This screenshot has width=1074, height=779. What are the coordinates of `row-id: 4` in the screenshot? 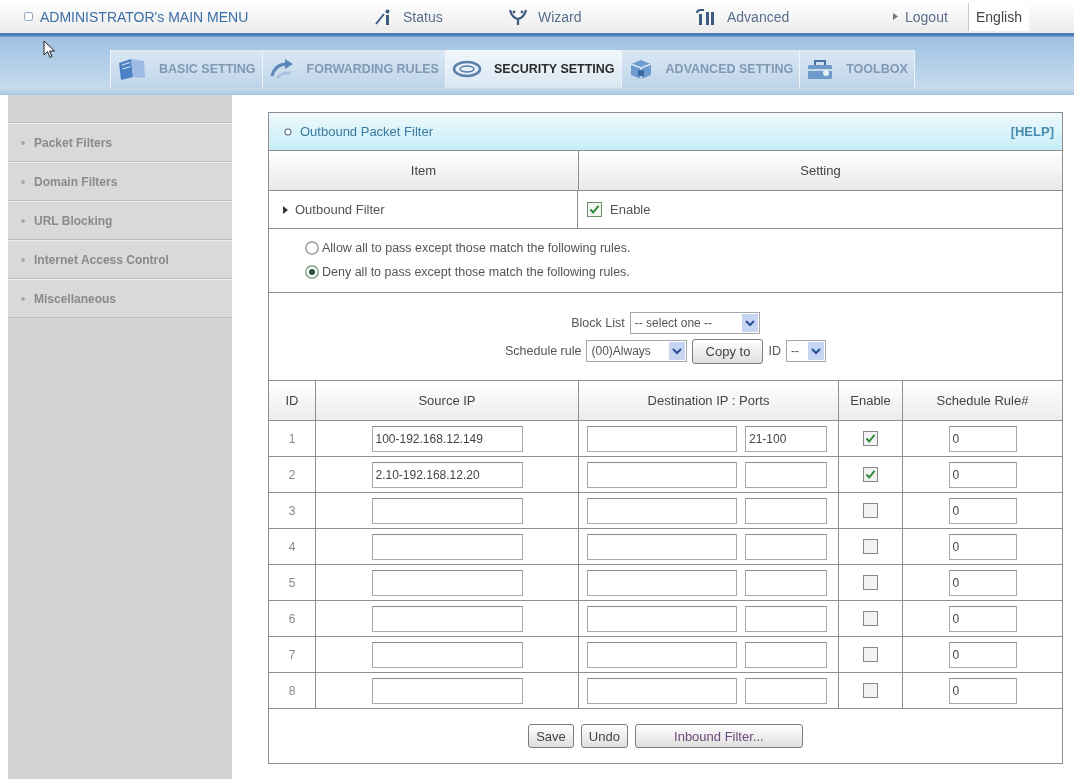 It's located at (292, 546).